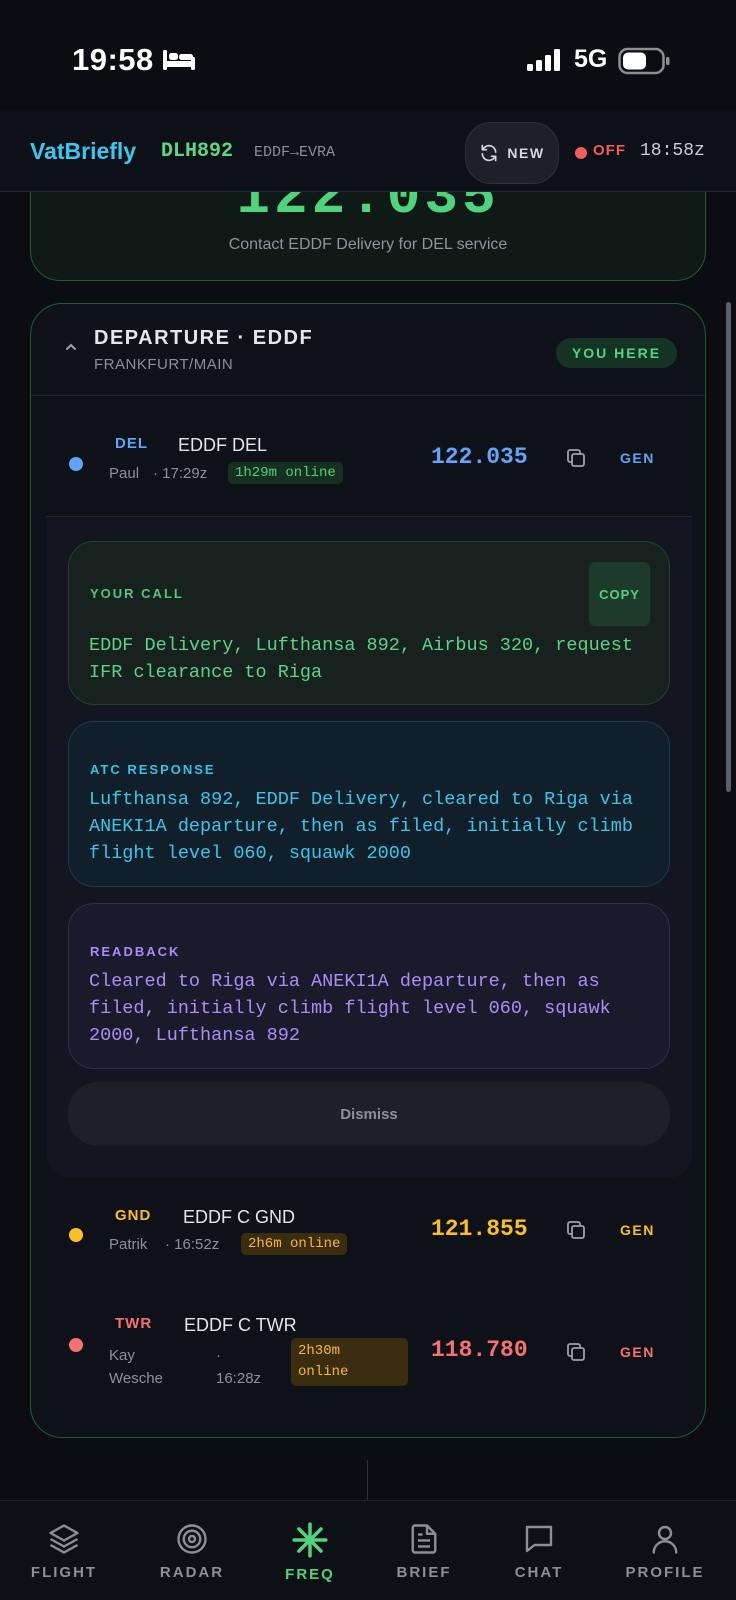 The image size is (736, 1600). I want to click on station-type: GND, so click(133, 1215).